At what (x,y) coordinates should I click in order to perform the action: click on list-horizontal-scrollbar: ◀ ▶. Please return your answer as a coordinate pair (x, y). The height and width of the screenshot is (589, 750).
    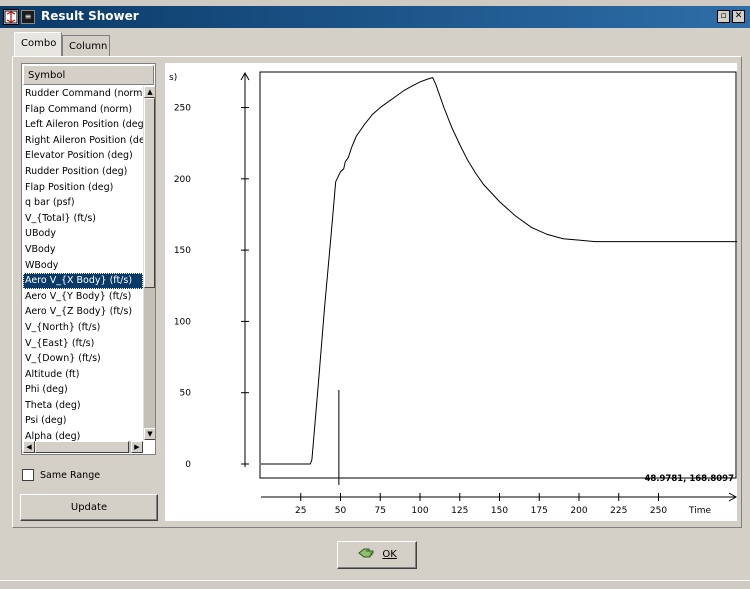
    Looking at the image, I should click on (83, 447).